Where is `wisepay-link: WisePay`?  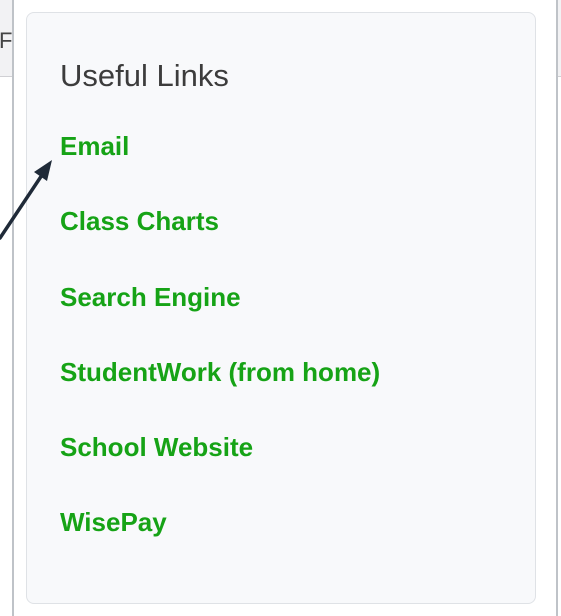 wisepay-link: WisePay is located at coordinates (113, 522).